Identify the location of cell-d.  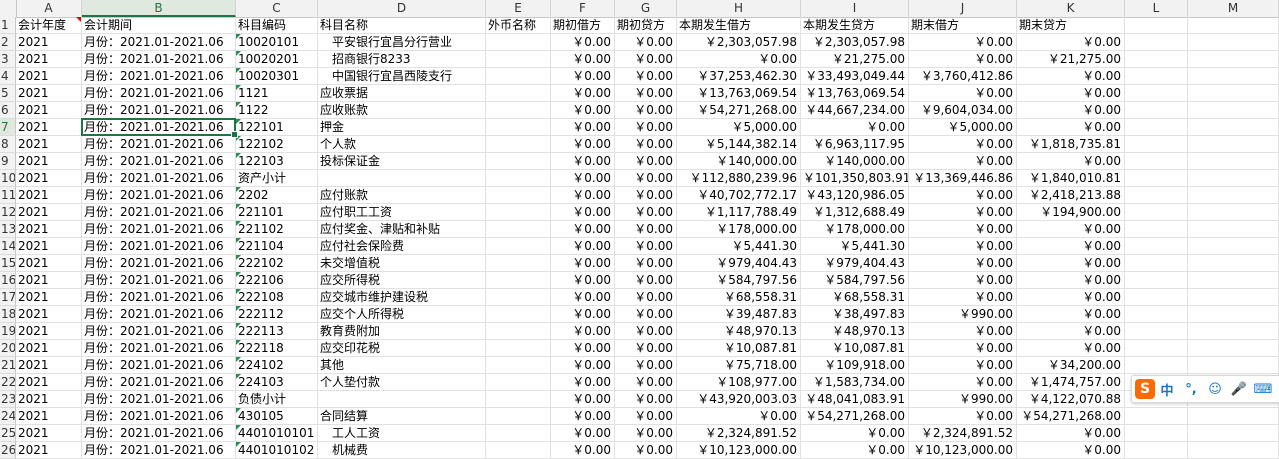
(402, 178).